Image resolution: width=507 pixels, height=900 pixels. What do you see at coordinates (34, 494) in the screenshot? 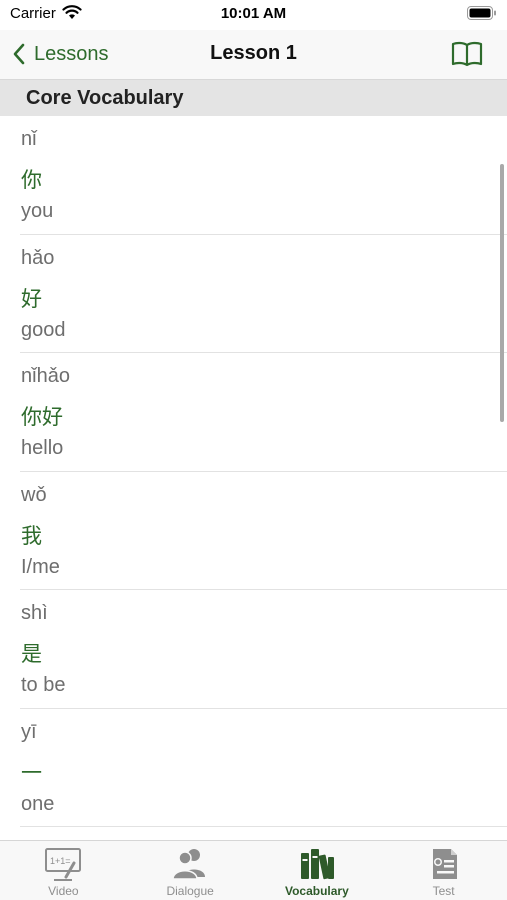
I see `vocab-pinyin: wǒ` at bounding box center [34, 494].